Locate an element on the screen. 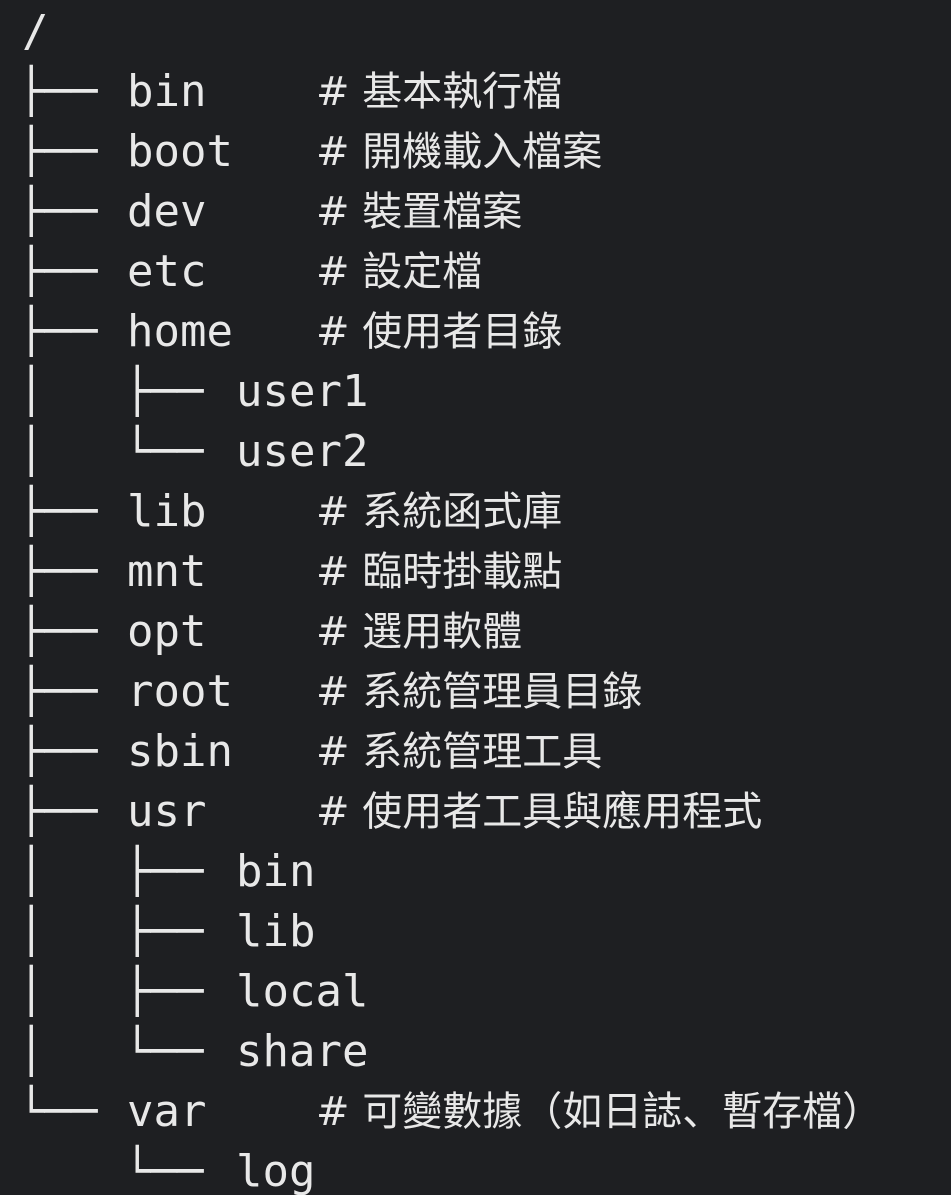 The height and width of the screenshot is (1195, 951). directory-comment: # 基本執行檔 is located at coordinates (439, 92).